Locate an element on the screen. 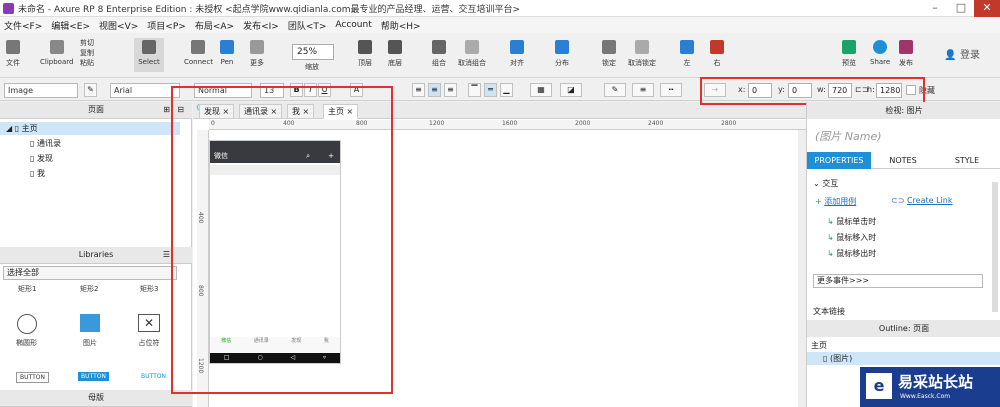 Image resolution: width=1000 pixels, height=407 pixels. page-item-me: ▯ 我 is located at coordinates (37, 173).